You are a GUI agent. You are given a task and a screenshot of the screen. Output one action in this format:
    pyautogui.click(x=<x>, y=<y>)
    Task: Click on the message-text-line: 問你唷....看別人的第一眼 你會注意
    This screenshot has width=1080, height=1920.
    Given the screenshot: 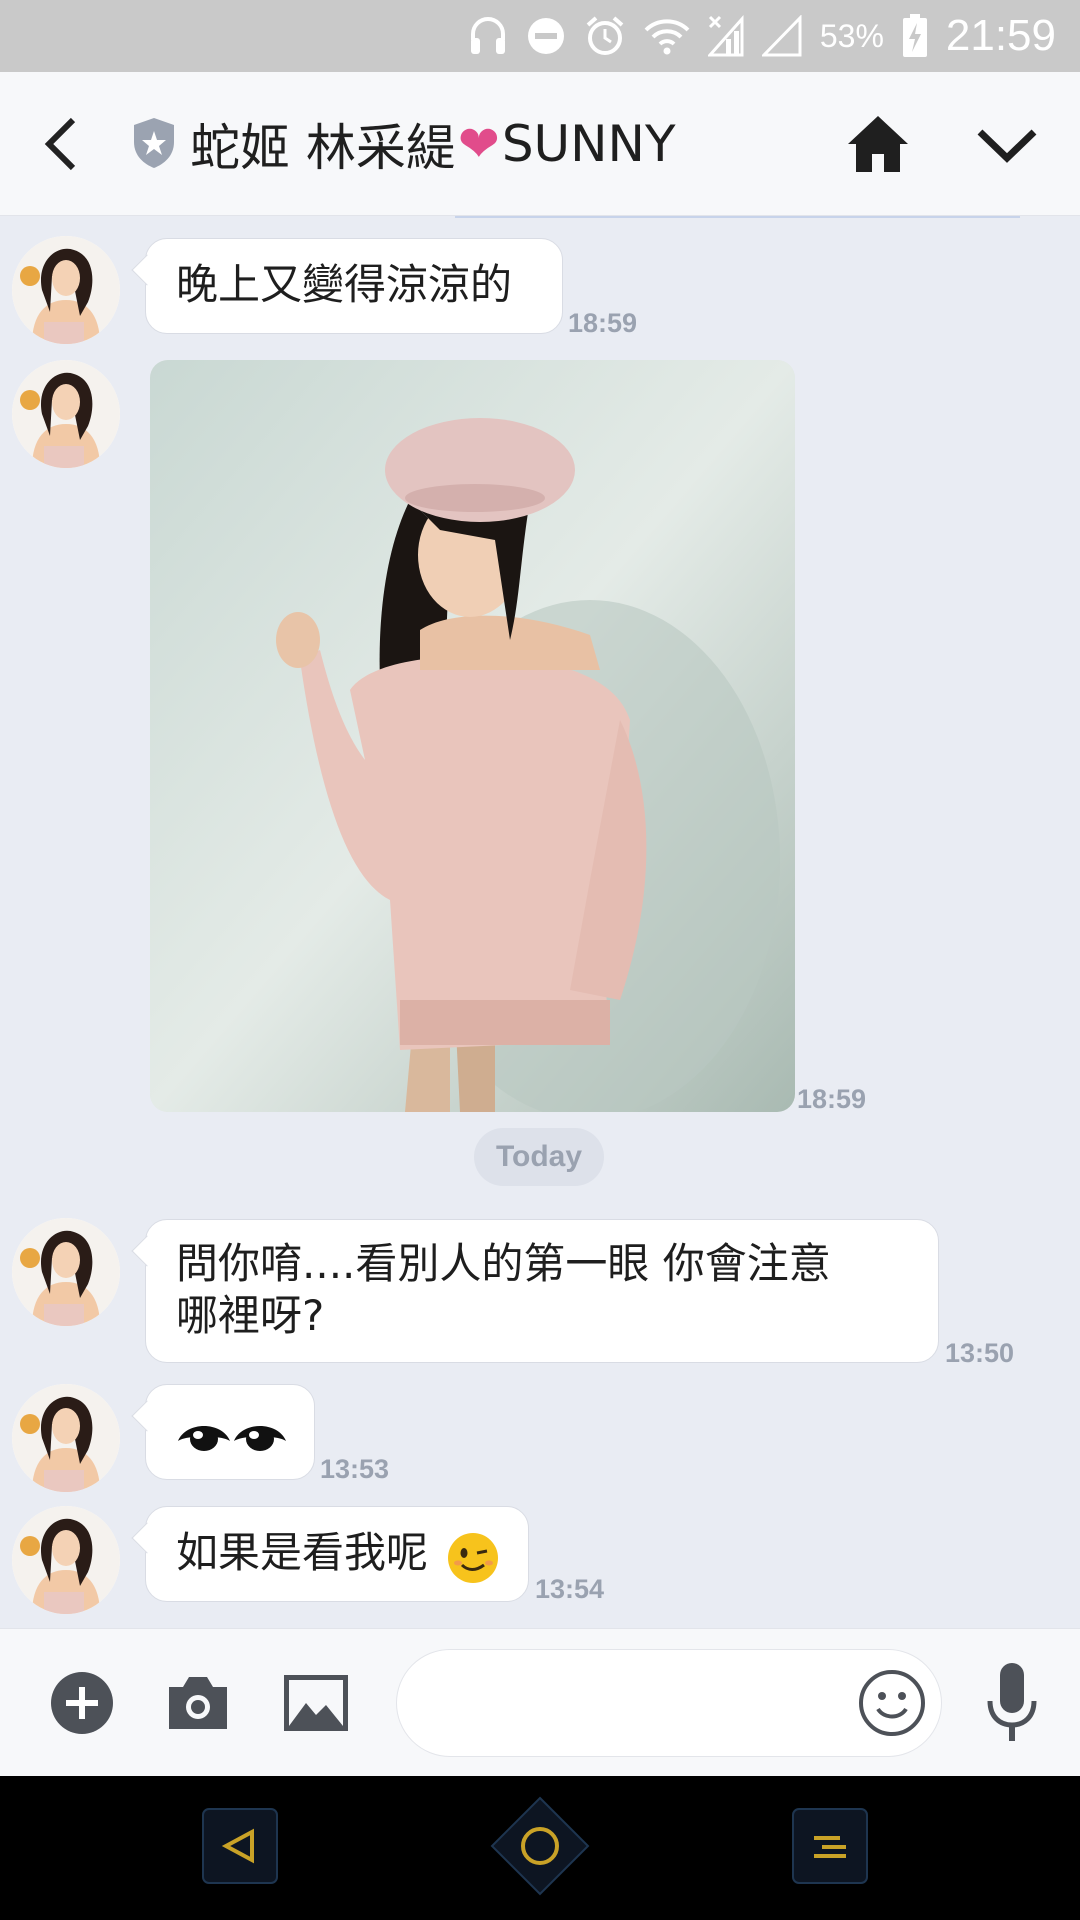 What is the action you would take?
    pyautogui.click(x=503, y=1263)
    